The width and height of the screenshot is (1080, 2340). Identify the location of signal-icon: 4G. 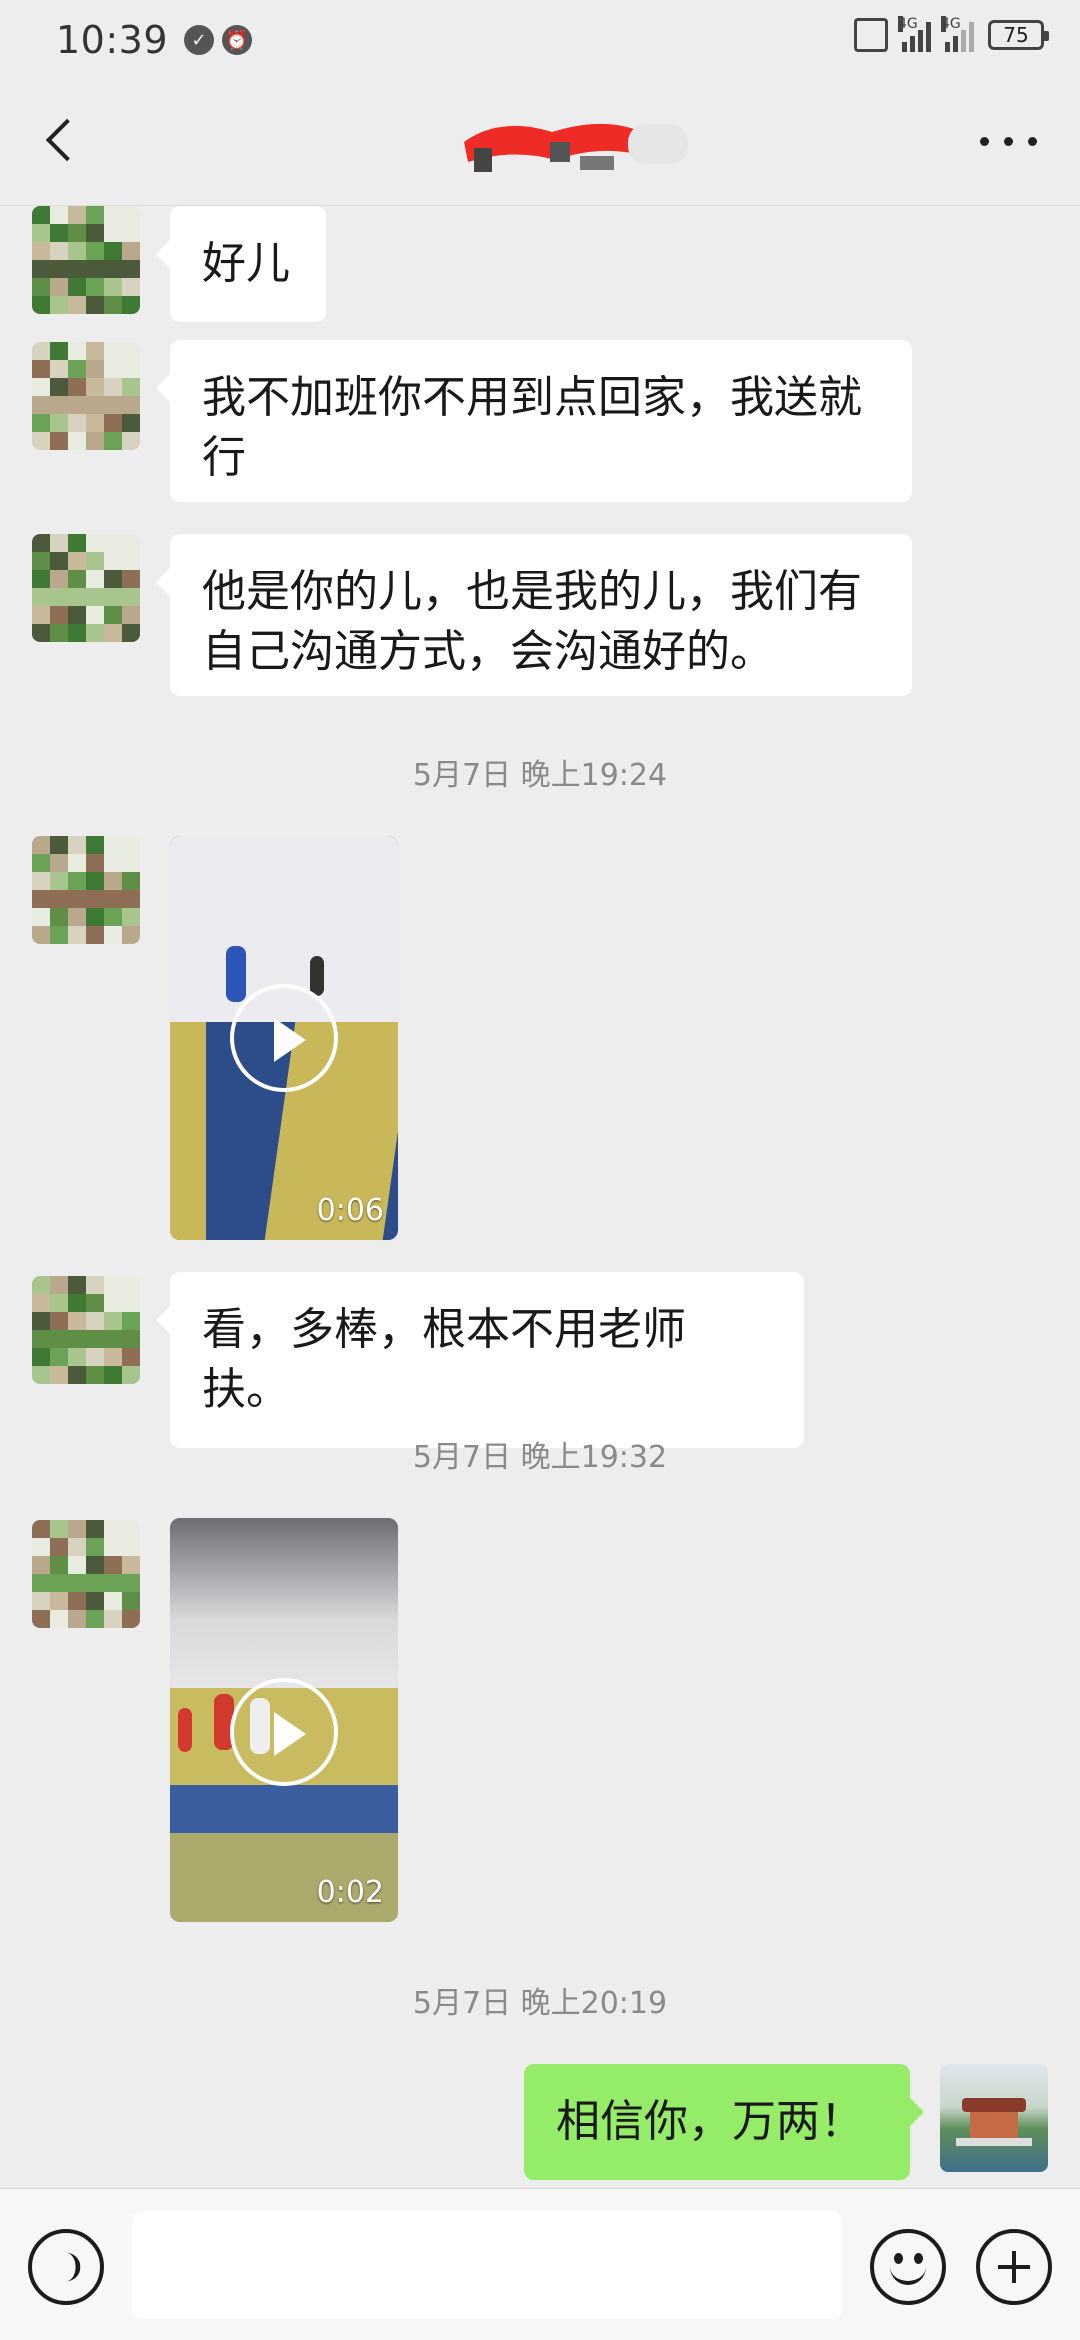
(914, 34).